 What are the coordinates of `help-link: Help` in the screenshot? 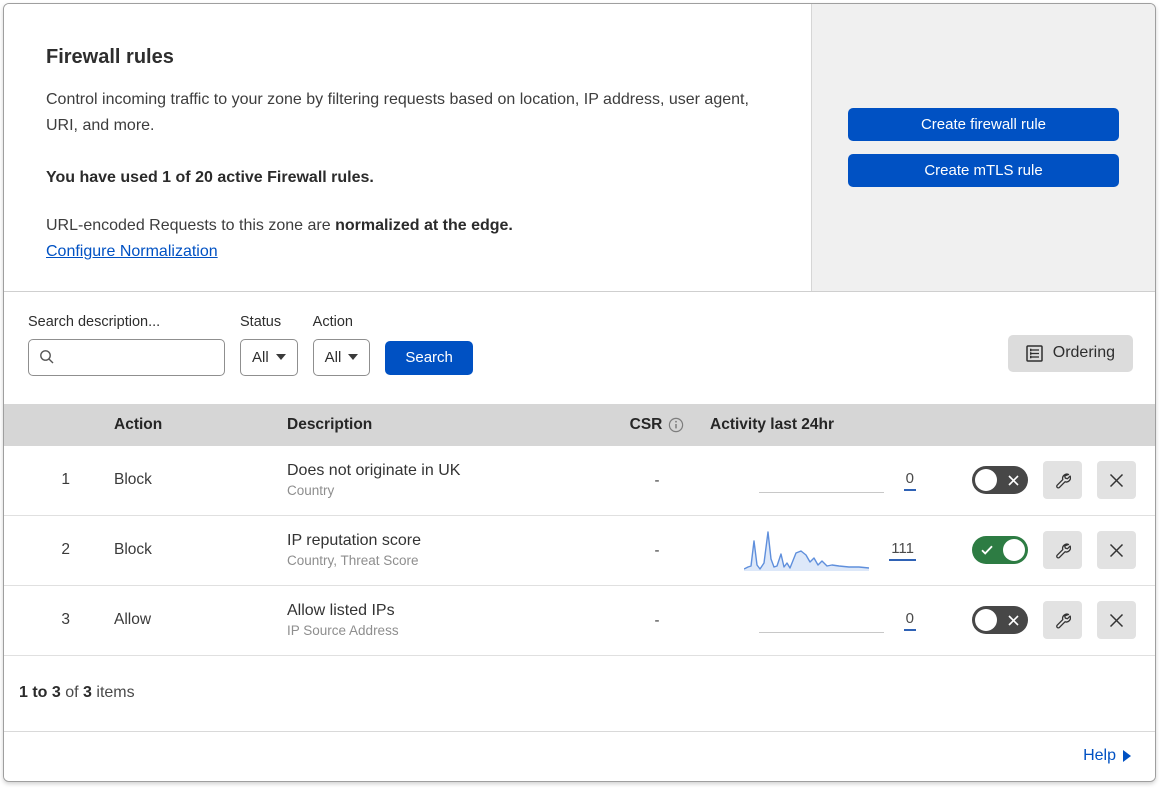 It's located at (1107, 756).